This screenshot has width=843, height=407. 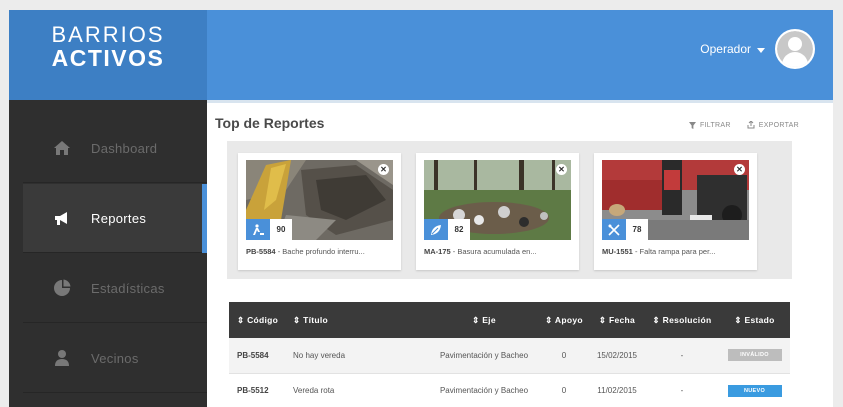 I want to click on cell-status: NUEVO, so click(x=754, y=390).